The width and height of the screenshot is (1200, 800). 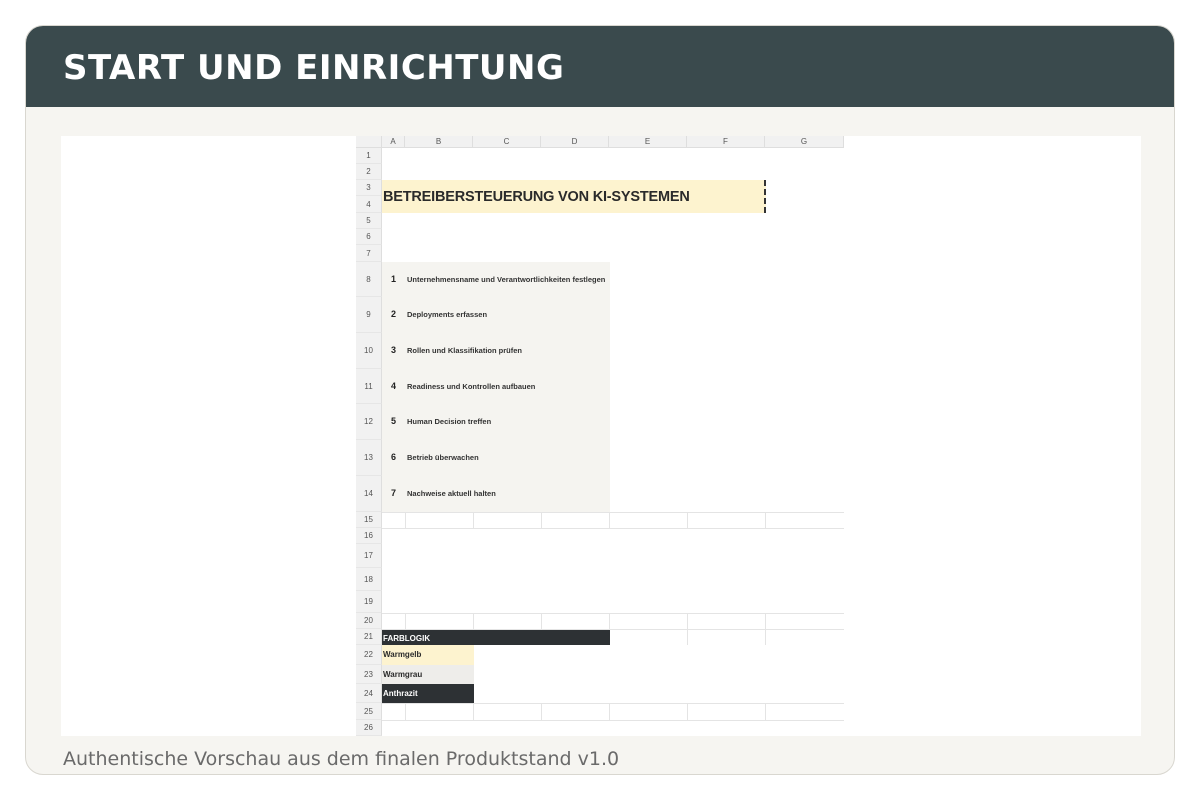 What do you see at coordinates (369, 536) in the screenshot?
I see `row-header-16: 16` at bounding box center [369, 536].